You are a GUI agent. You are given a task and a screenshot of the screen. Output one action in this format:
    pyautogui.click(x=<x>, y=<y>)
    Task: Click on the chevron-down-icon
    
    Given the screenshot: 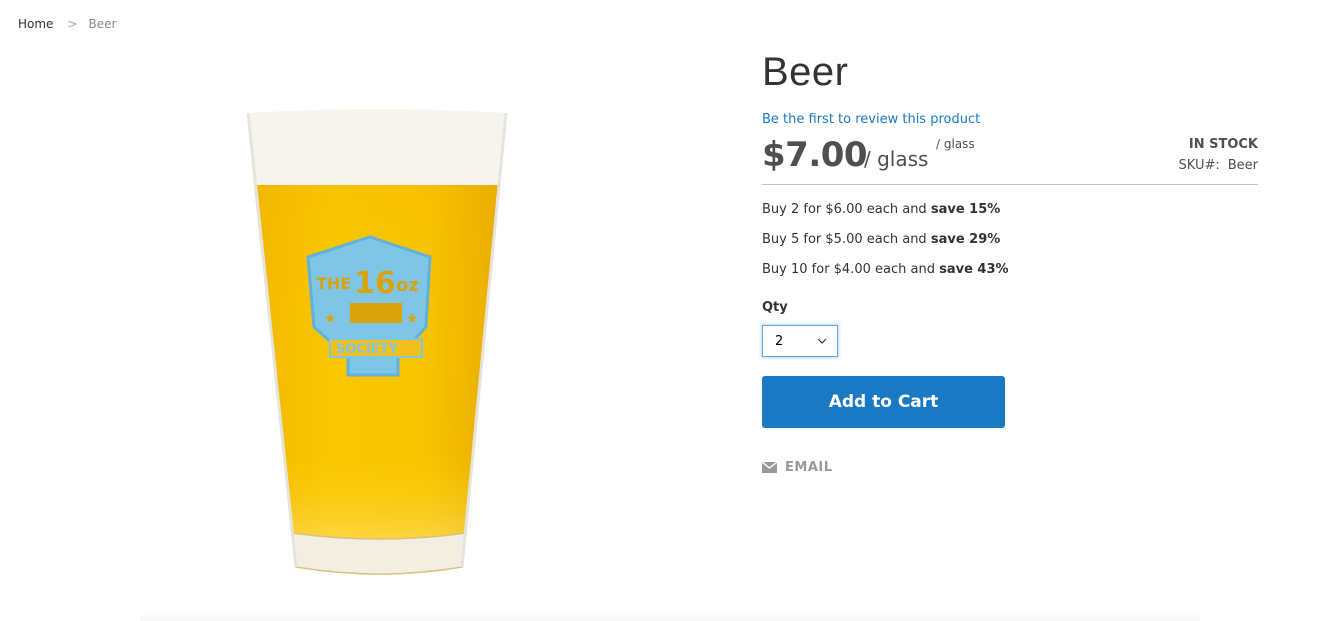 What is the action you would take?
    pyautogui.click(x=822, y=341)
    